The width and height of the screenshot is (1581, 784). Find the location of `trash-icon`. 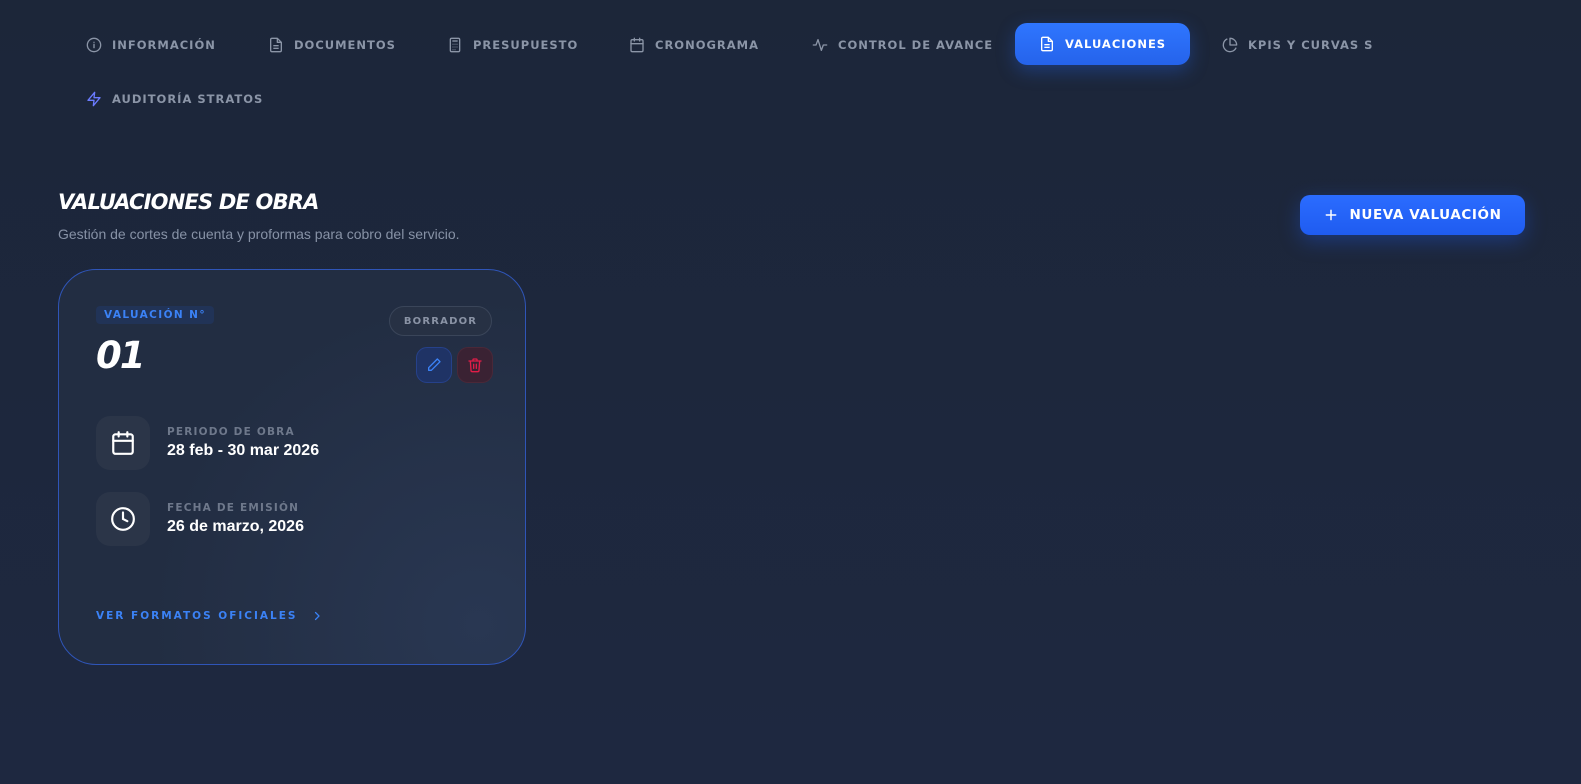

trash-icon is located at coordinates (475, 365).